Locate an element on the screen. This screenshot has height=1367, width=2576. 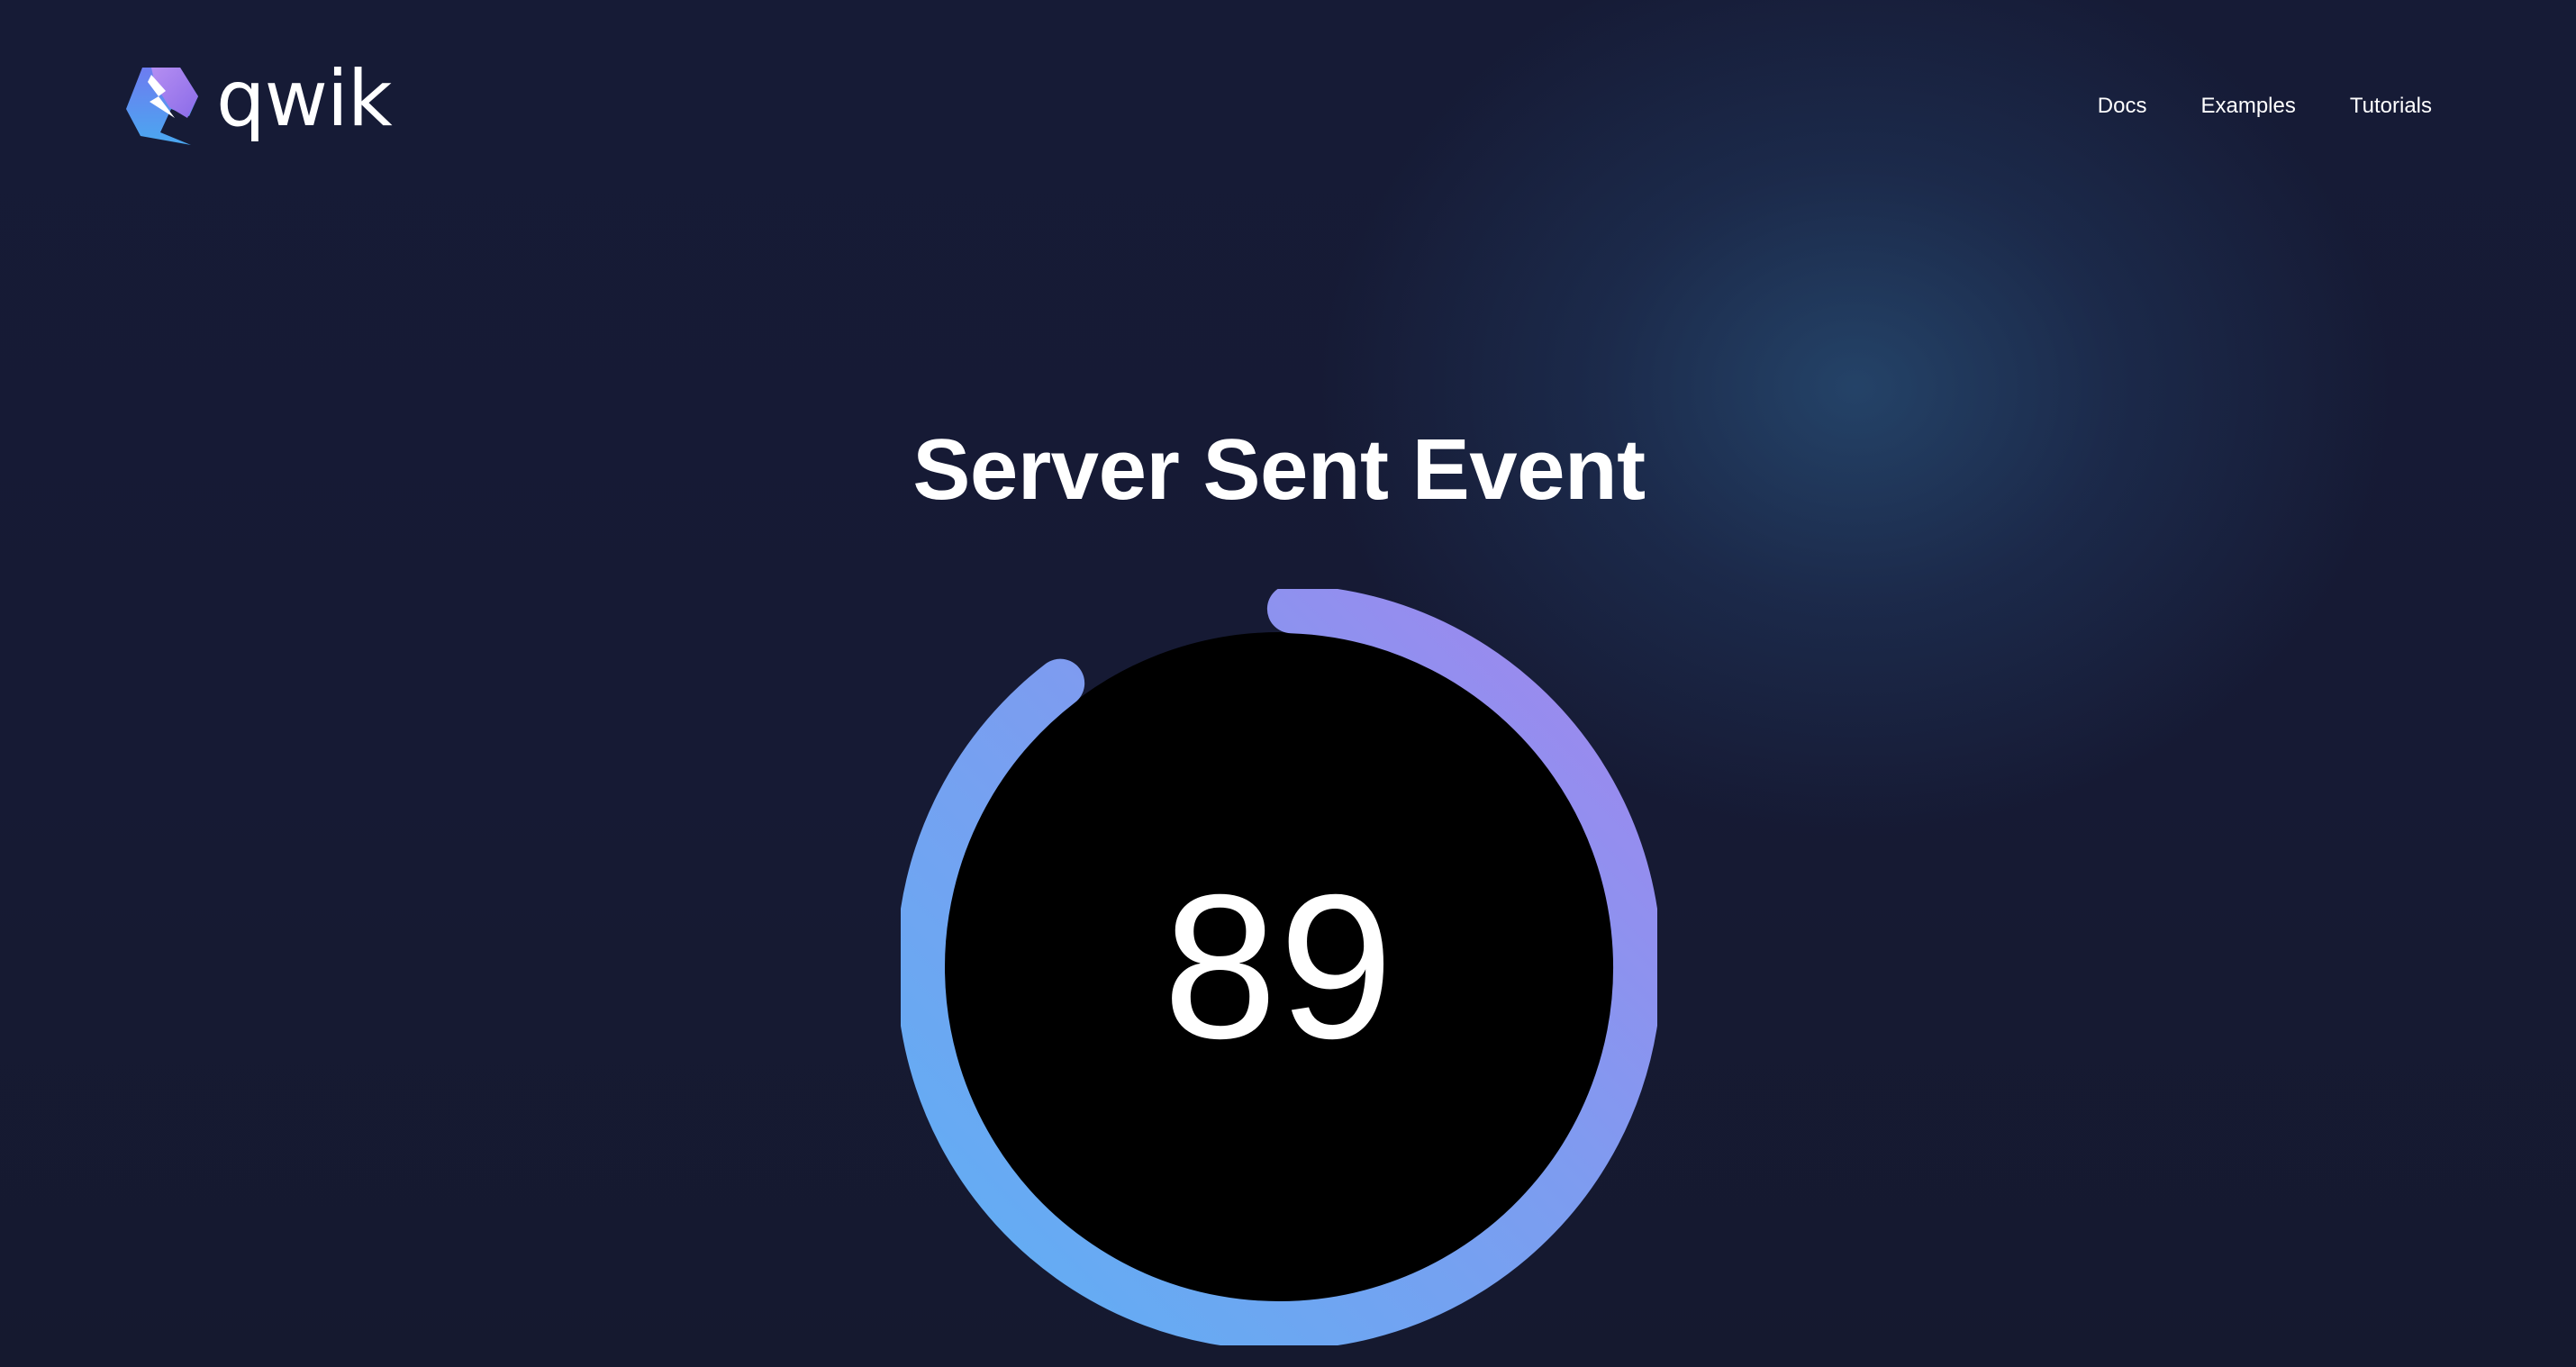
qwik-logo-icon is located at coordinates (162, 106).